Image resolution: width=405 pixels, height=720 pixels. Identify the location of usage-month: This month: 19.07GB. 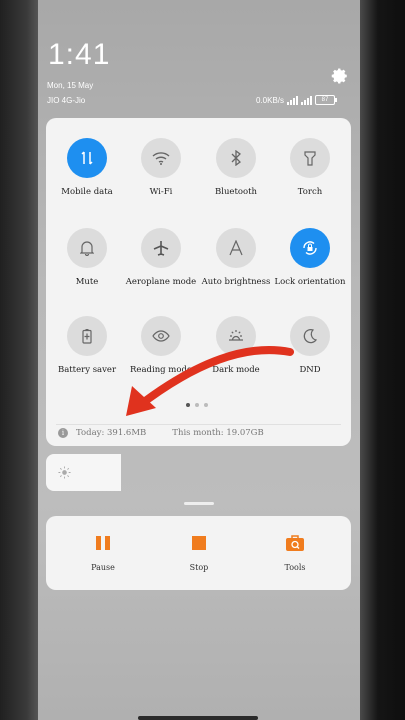
(218, 433).